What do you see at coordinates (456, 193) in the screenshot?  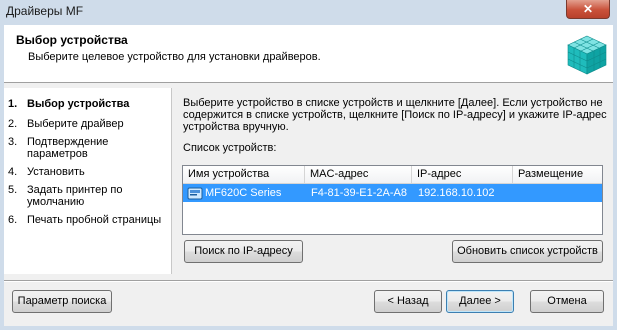 I see `ip-address-cell: 192.168.10.102` at bounding box center [456, 193].